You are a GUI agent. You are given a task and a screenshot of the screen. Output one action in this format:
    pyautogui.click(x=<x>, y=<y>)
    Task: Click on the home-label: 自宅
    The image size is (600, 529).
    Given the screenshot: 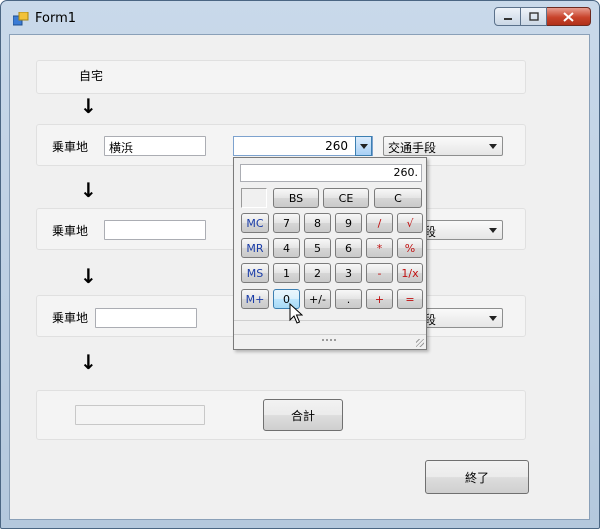 What is the action you would take?
    pyautogui.click(x=91, y=76)
    